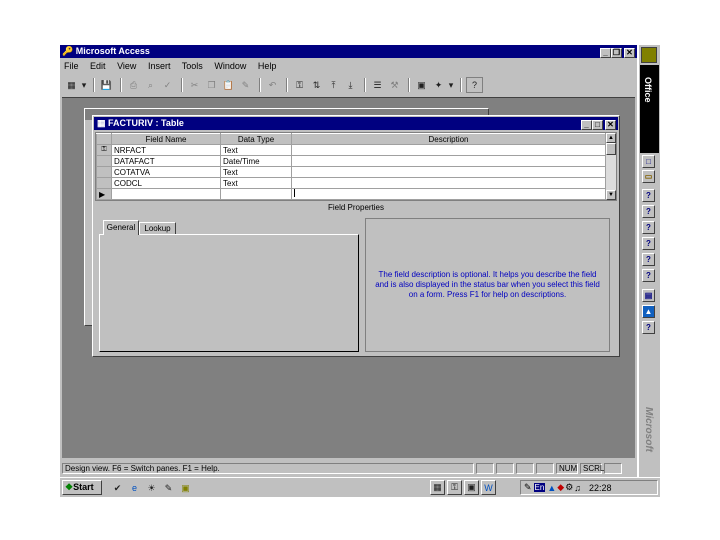 The width and height of the screenshot is (720, 540). What do you see at coordinates (648, 295) in the screenshot?
I see `address-book-icon: ▤` at bounding box center [648, 295].